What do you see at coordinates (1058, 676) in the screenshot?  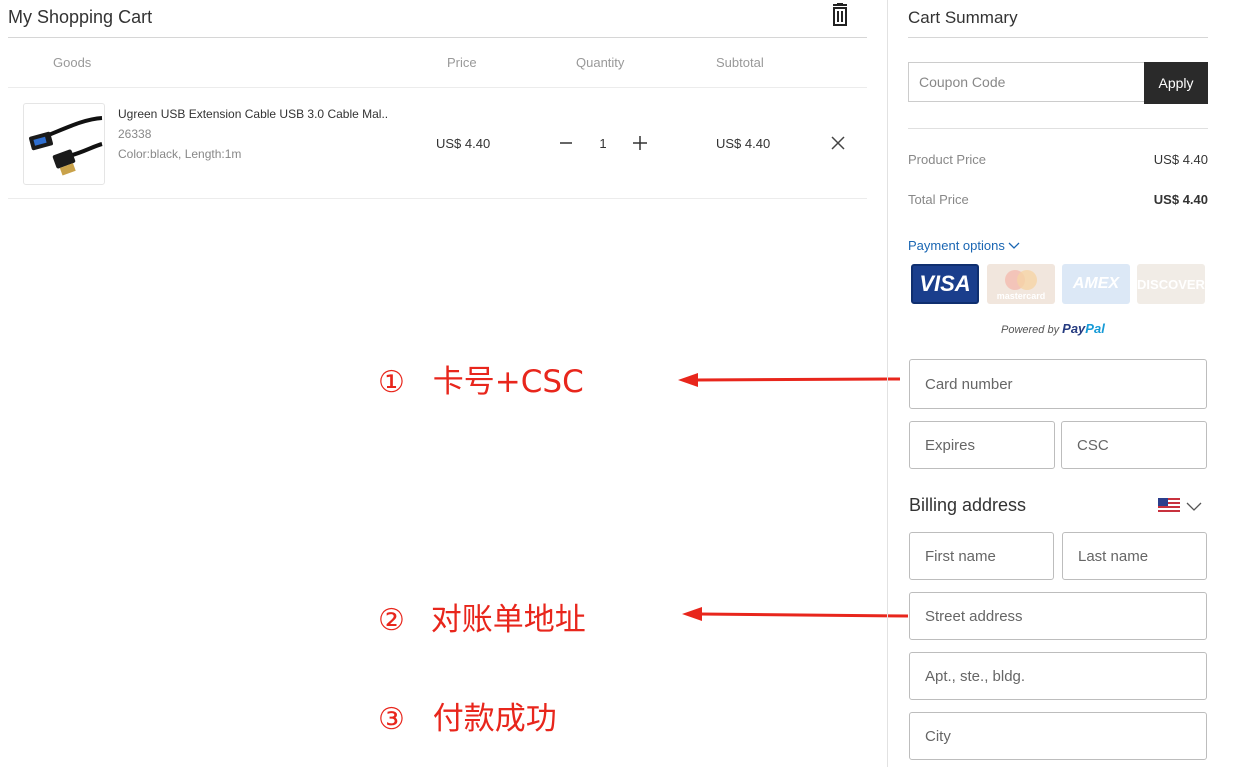 I see `apt-input` at bounding box center [1058, 676].